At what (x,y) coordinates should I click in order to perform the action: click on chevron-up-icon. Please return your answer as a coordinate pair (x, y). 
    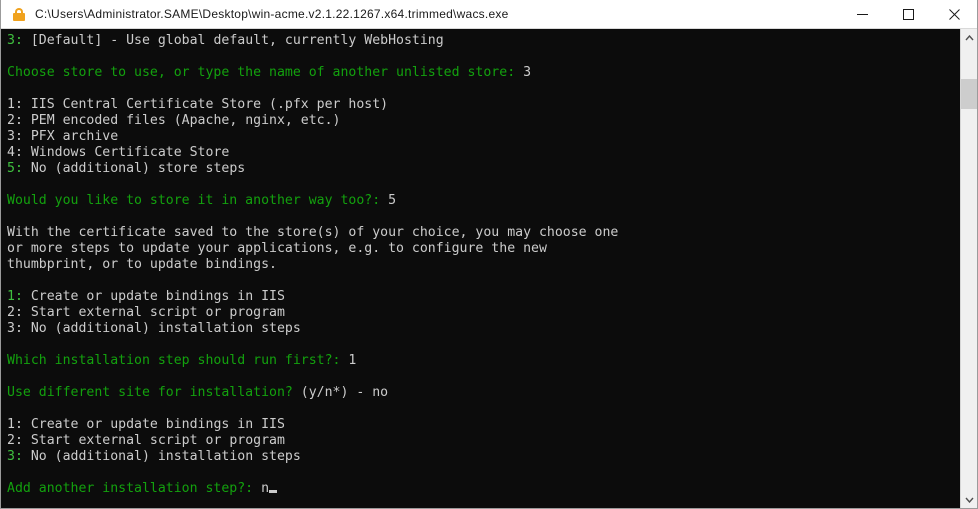
    Looking at the image, I should click on (969, 37).